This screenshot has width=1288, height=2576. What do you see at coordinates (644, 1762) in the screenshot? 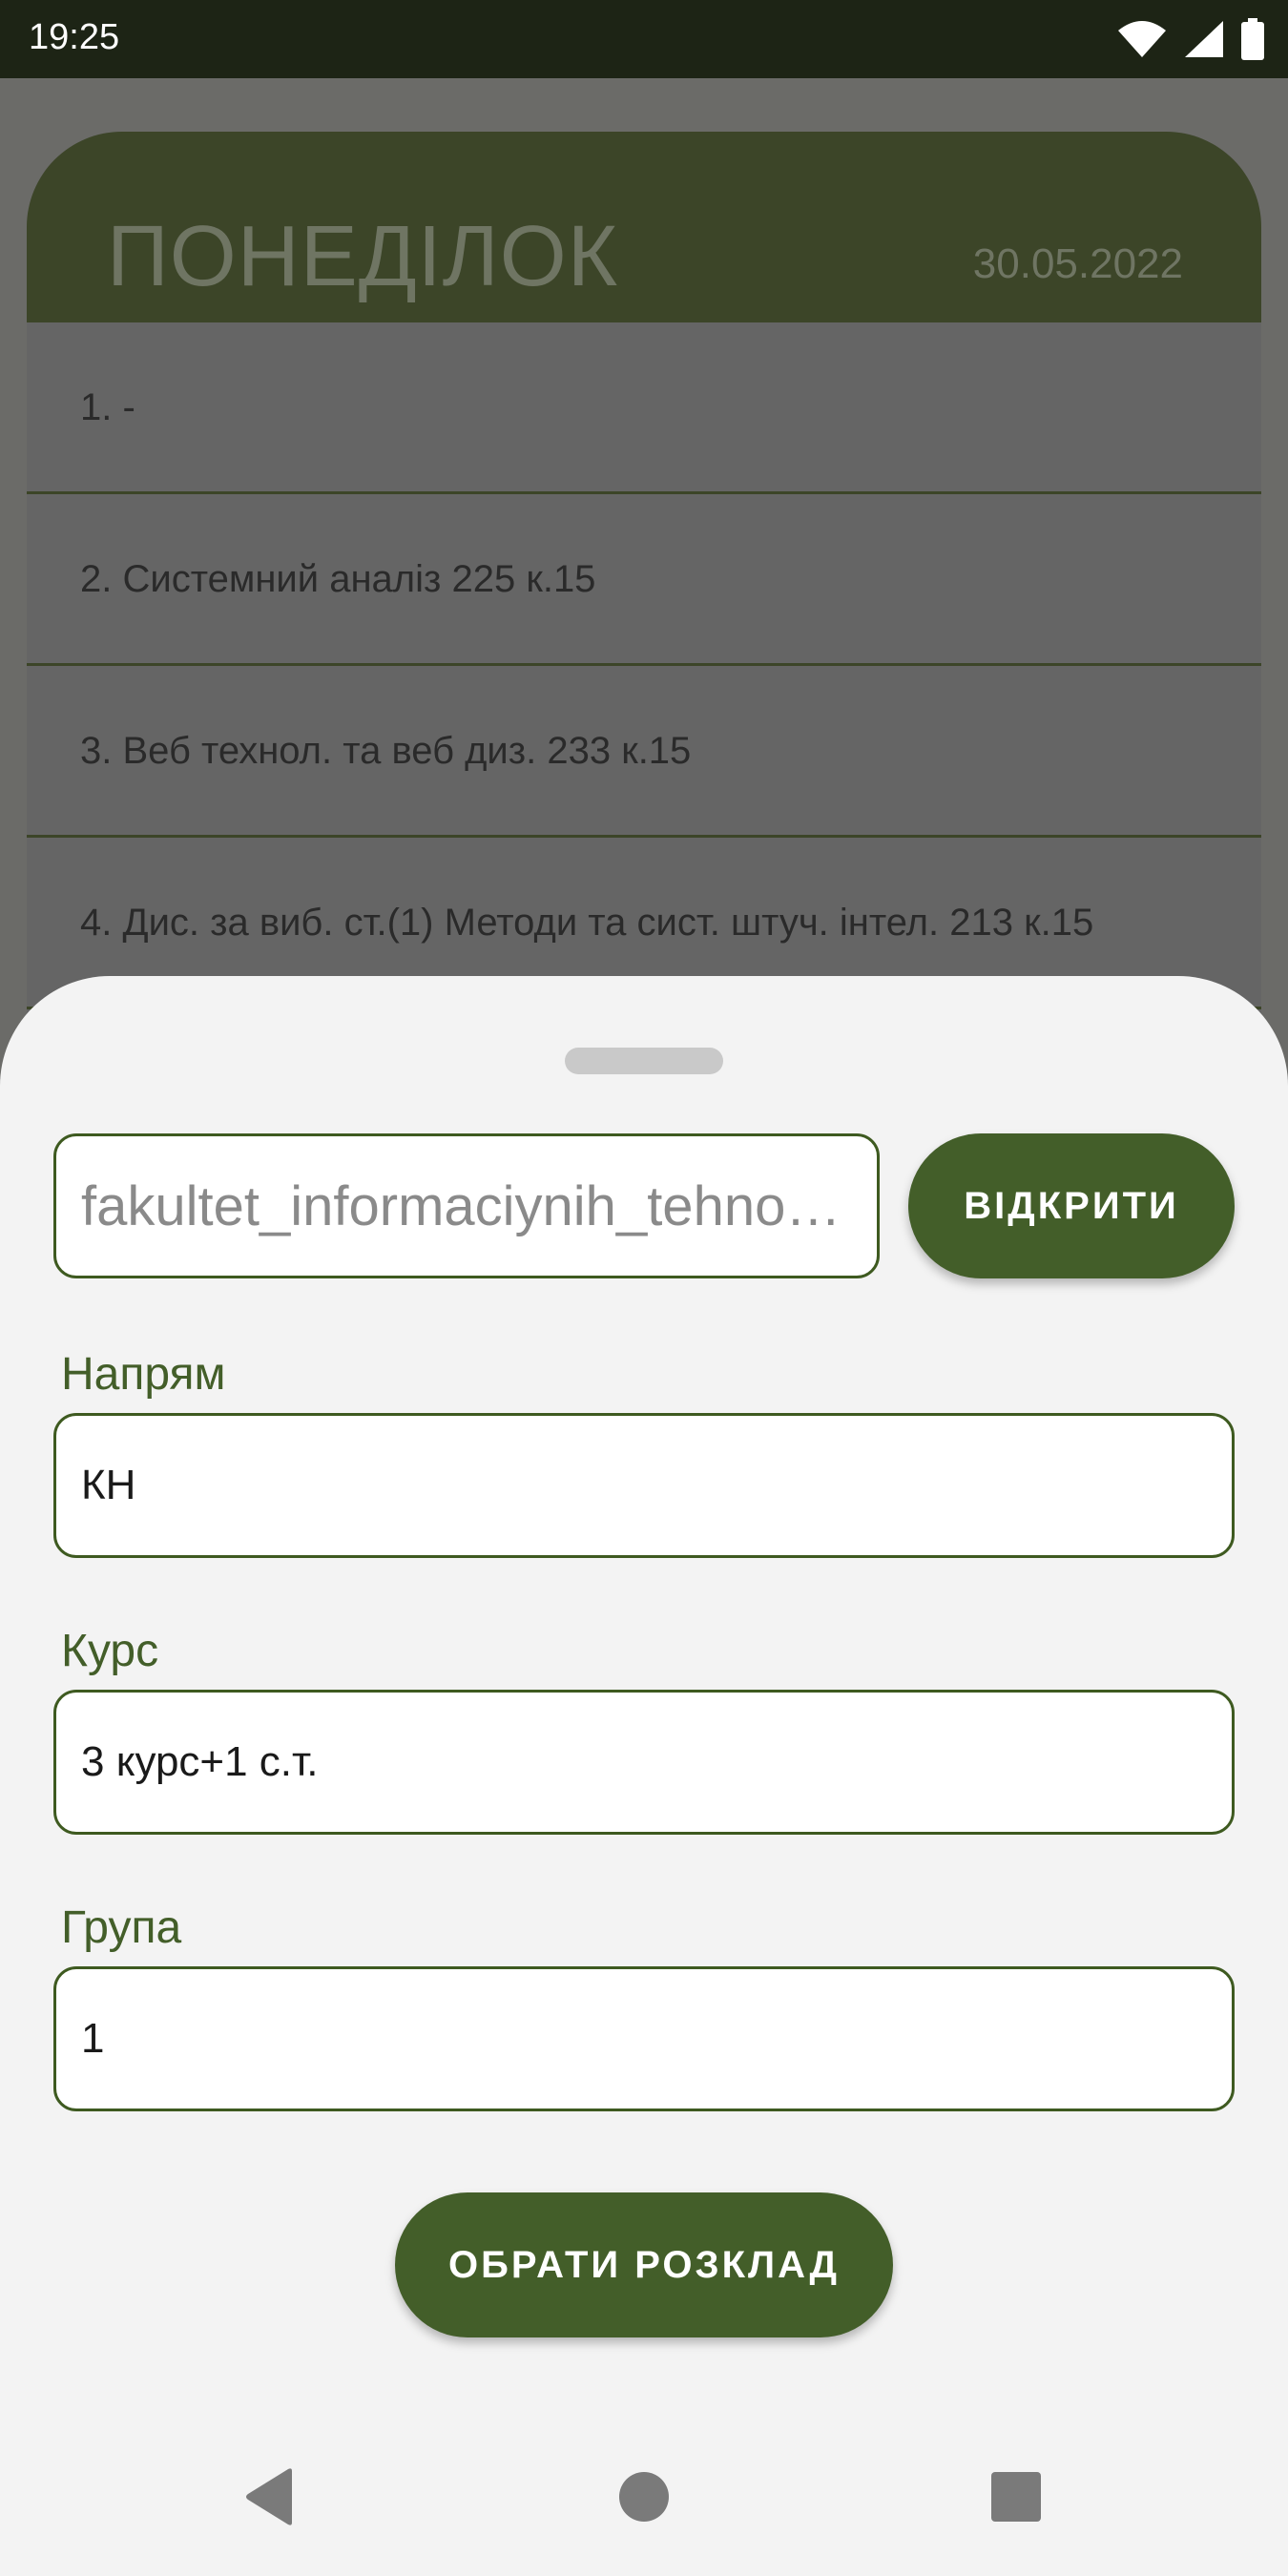
I see `course-field: 3 курс+1 с.т.` at bounding box center [644, 1762].